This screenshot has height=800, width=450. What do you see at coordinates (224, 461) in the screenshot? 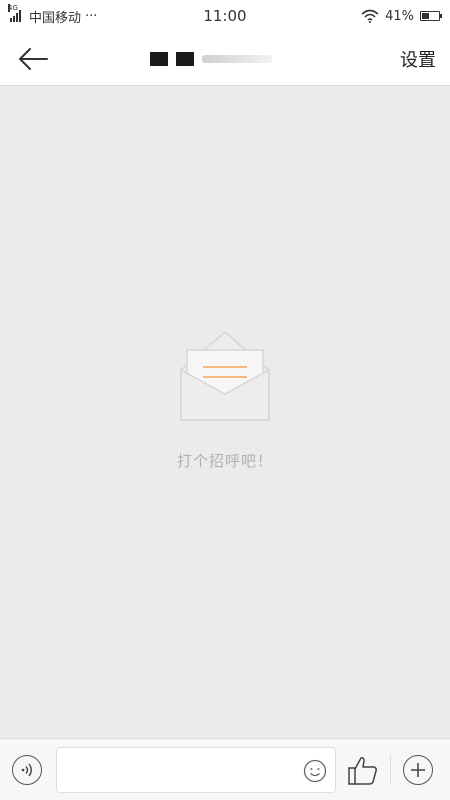
I see `empty-message: 打个招呼吧！` at bounding box center [224, 461].